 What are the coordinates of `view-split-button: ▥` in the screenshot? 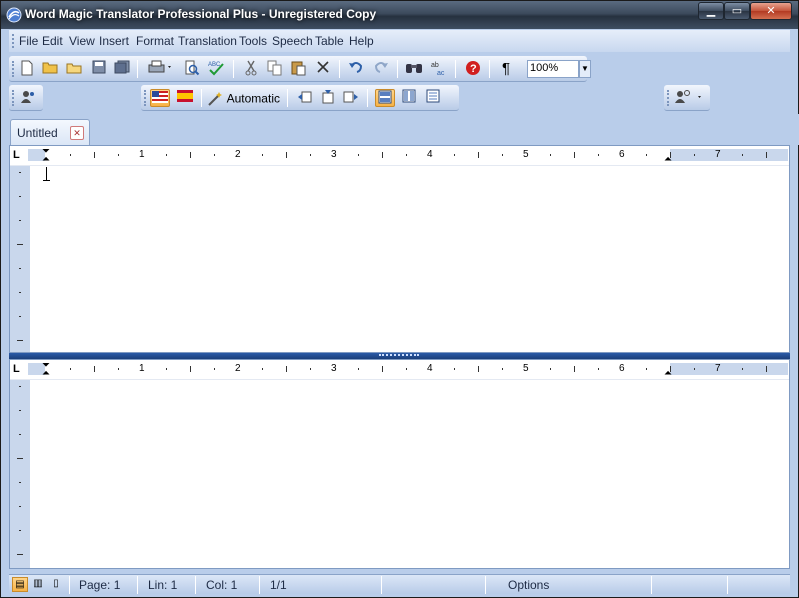 It's located at (38, 584).